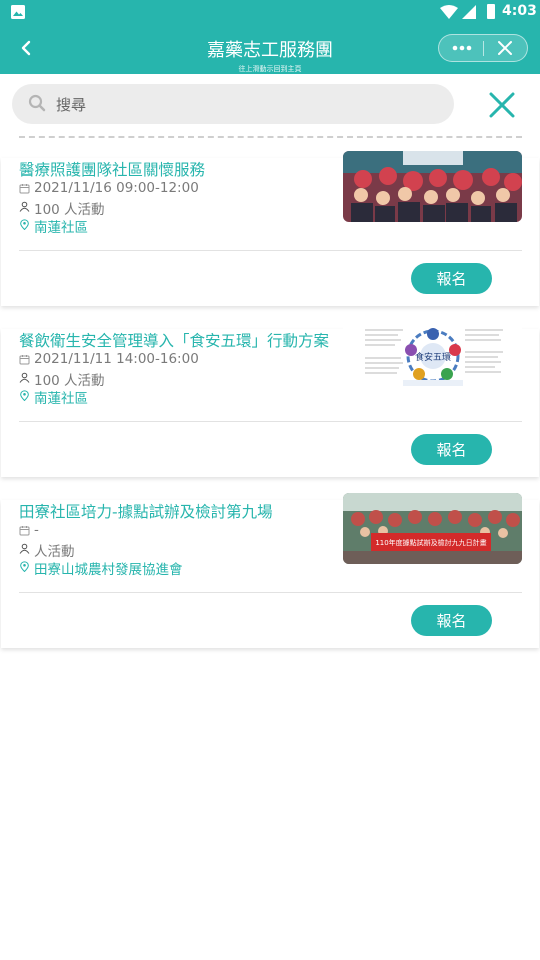  Describe the element at coordinates (491, 11) in the screenshot. I see `battery-icon` at that location.